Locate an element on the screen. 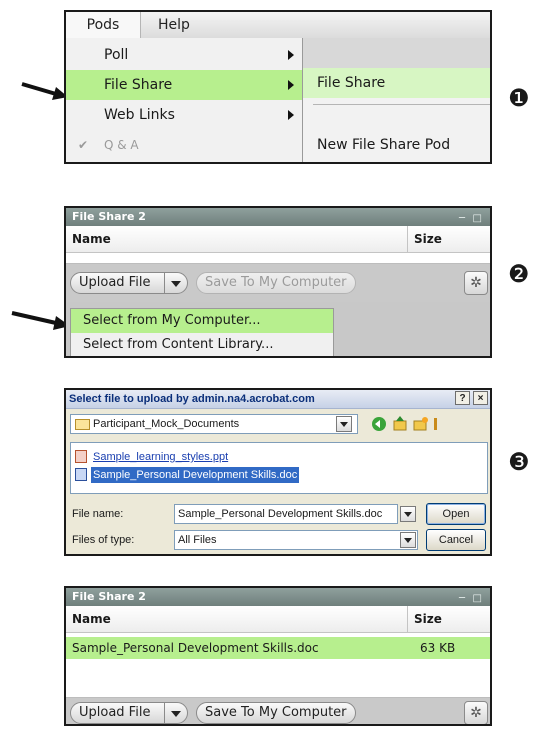 The width and height of the screenshot is (548, 729). file-name-dropdown-icon is located at coordinates (408, 514).